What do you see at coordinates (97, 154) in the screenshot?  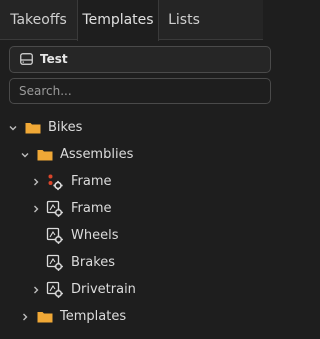 I see `tree-item-label: Assemblies` at bounding box center [97, 154].